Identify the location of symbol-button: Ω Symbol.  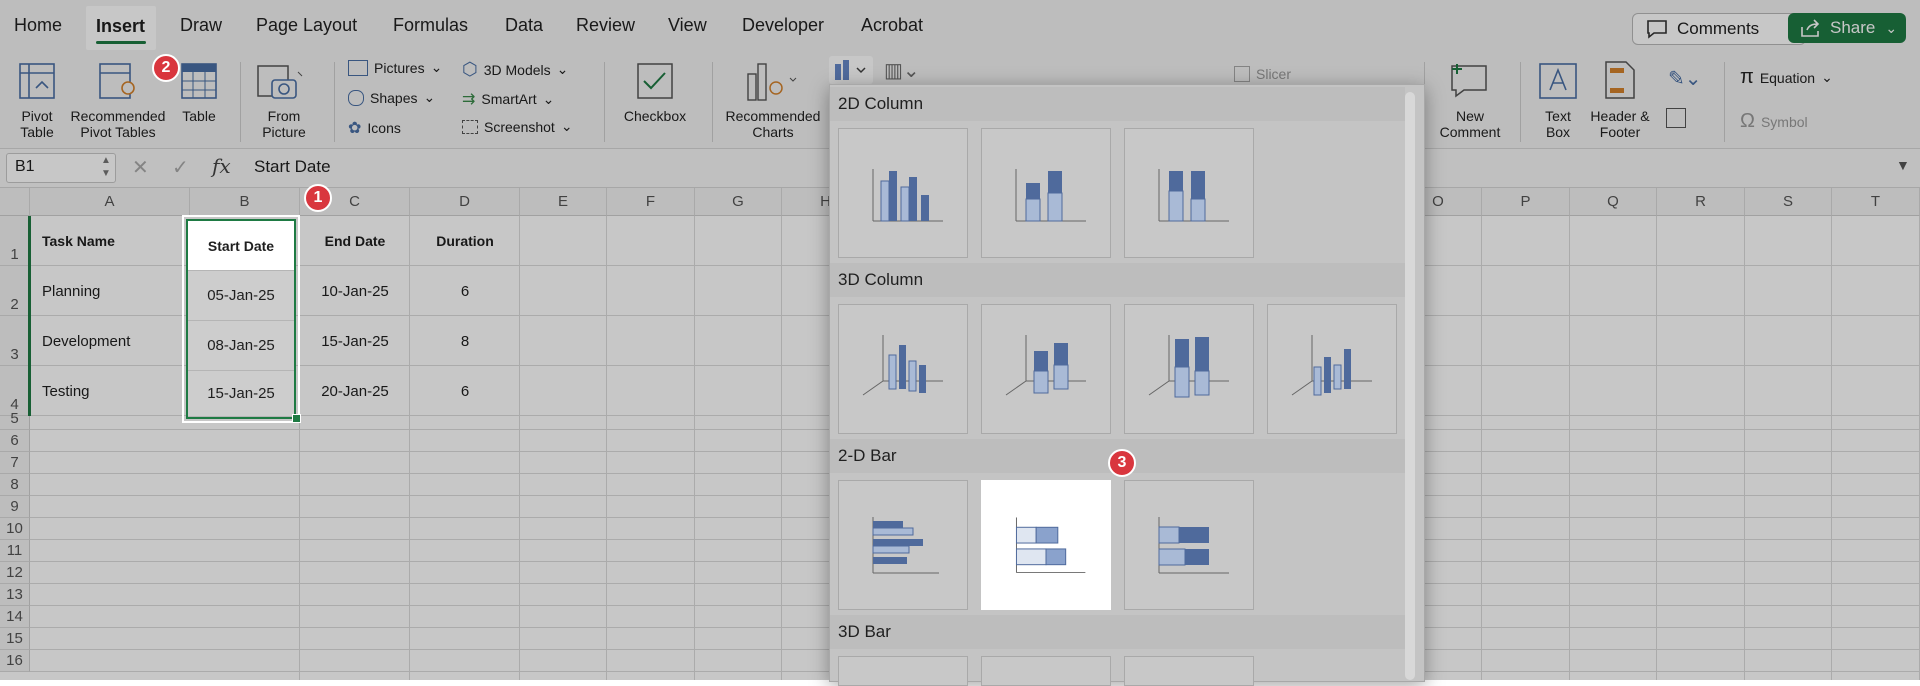
(1774, 121).